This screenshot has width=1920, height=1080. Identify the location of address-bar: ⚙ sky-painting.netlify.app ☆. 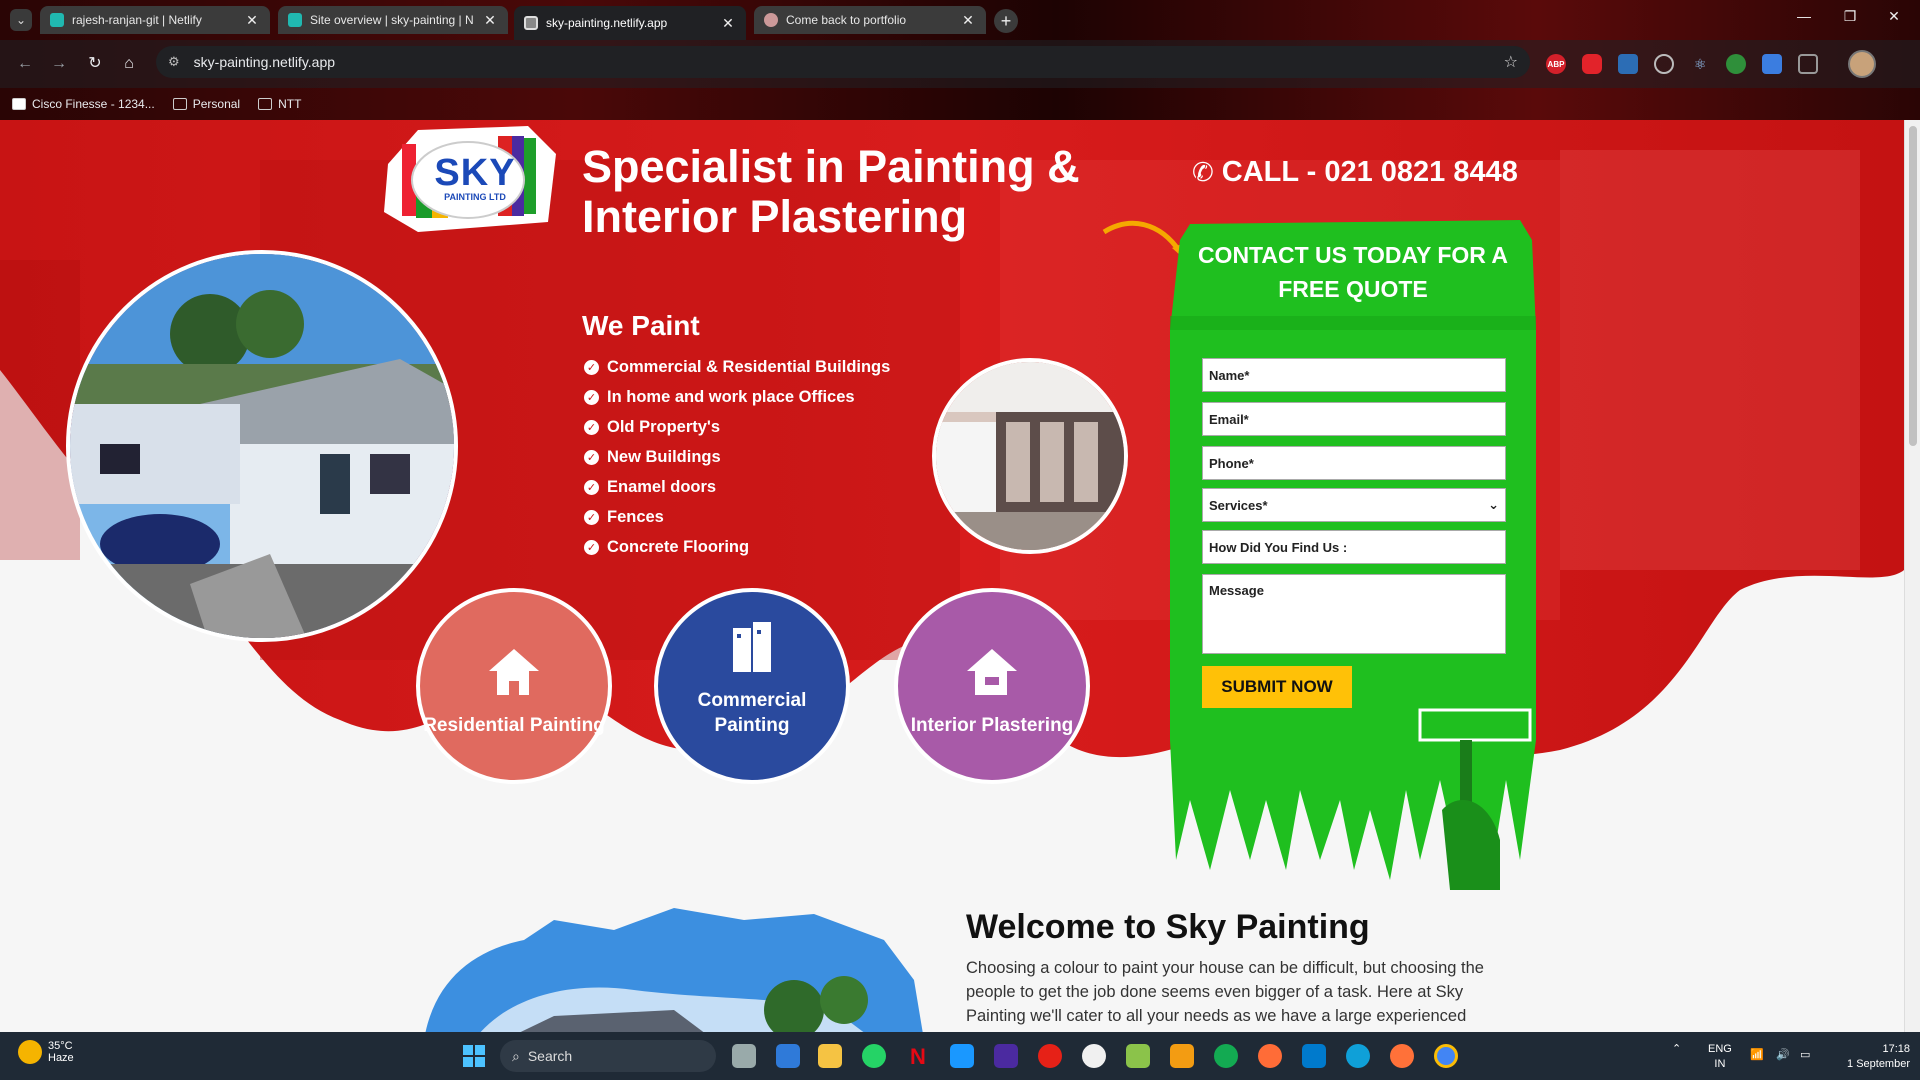
(843, 62).